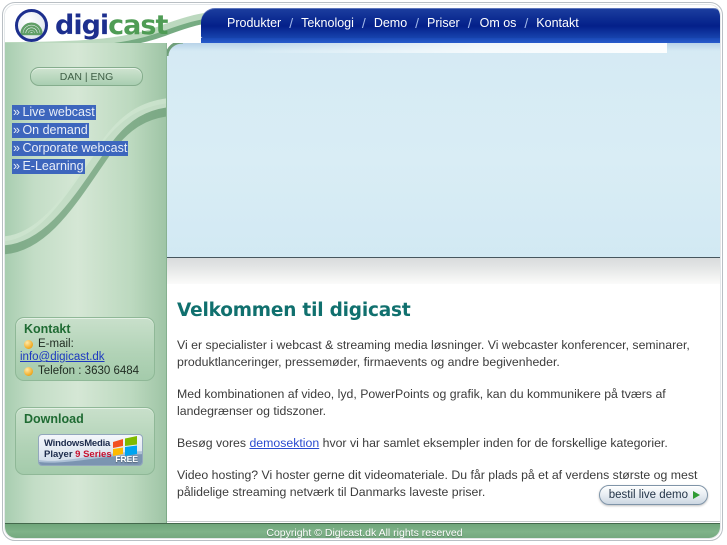  I want to click on windows-media-player-download-badge: WindowsMedia Player 9 Series FREE, so click(90, 450).